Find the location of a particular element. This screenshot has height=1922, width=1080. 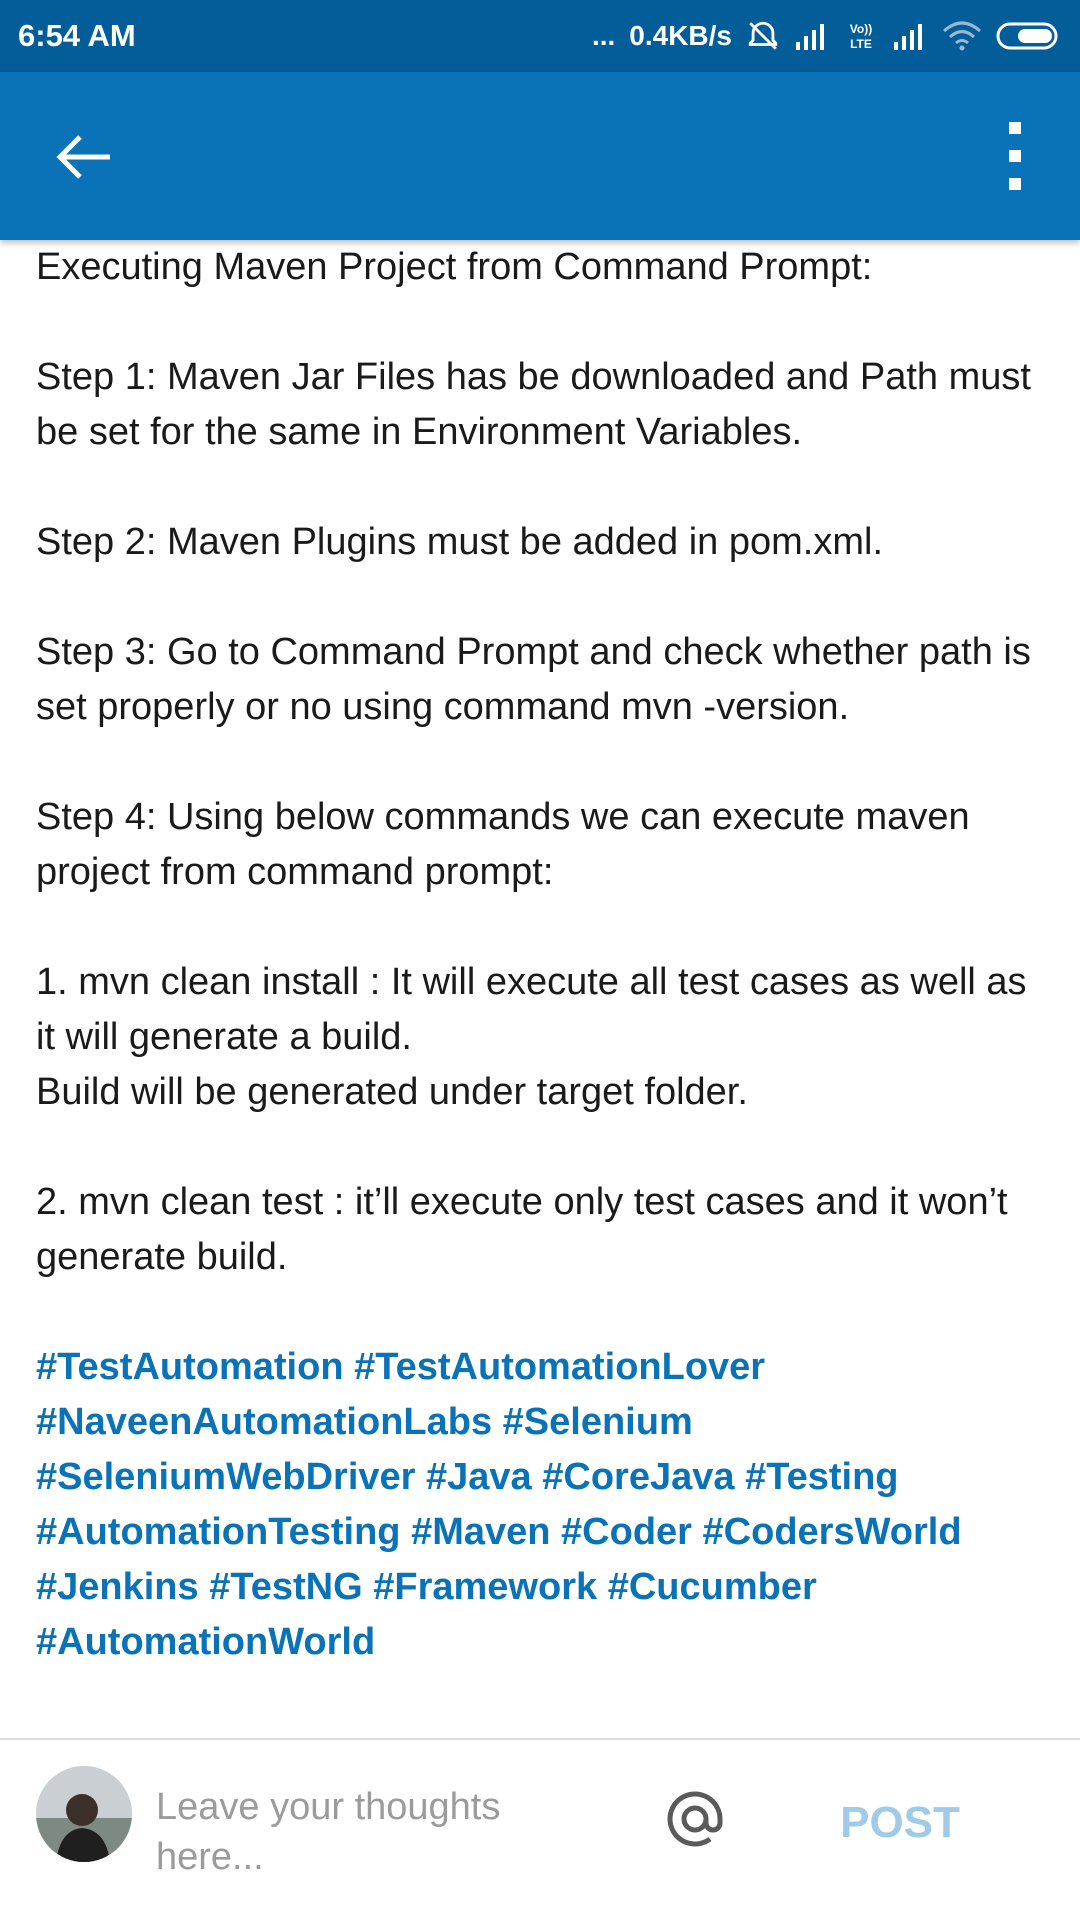

hashtag-link: #TestNG is located at coordinates (285, 1587).